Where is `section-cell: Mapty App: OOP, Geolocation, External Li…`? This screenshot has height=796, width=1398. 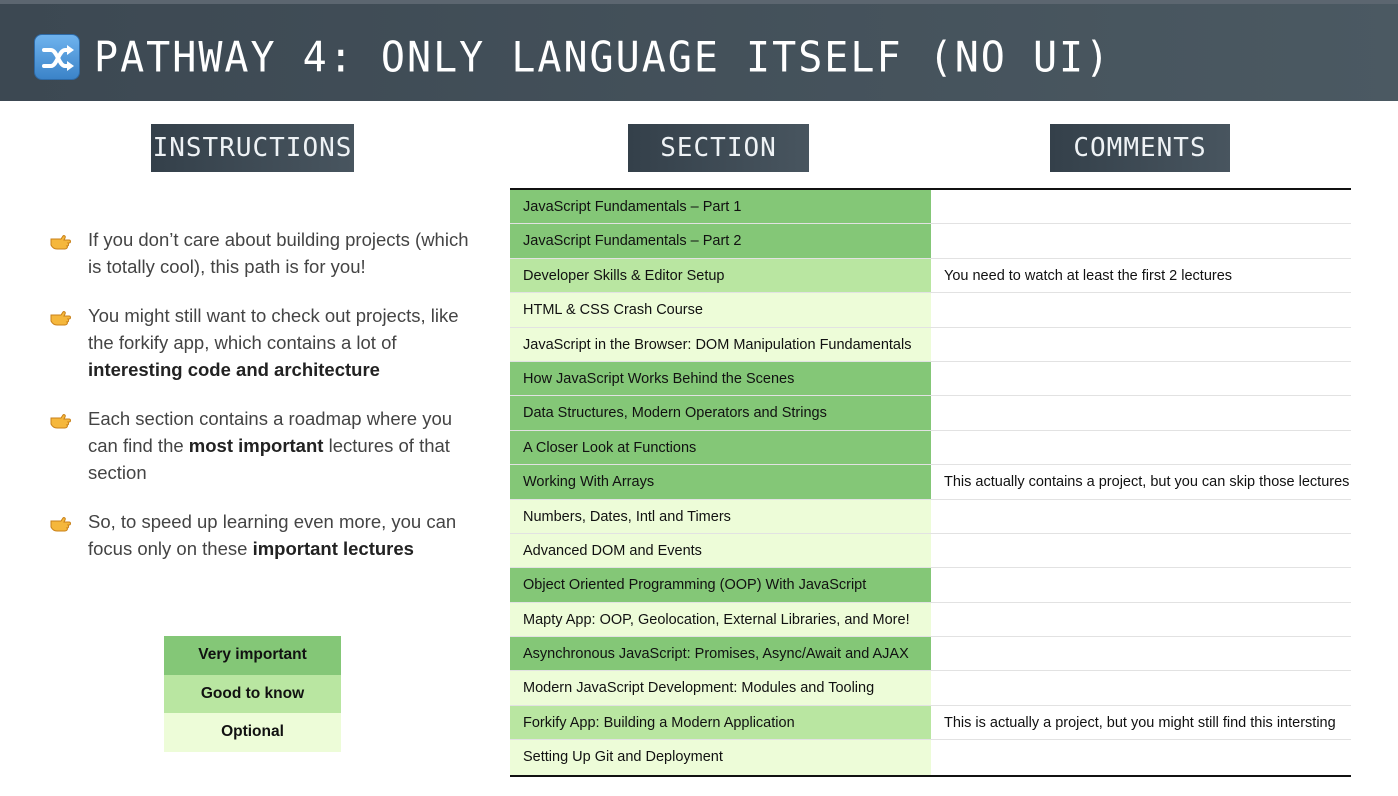 section-cell: Mapty App: OOP, Geolocation, External Li… is located at coordinates (720, 619).